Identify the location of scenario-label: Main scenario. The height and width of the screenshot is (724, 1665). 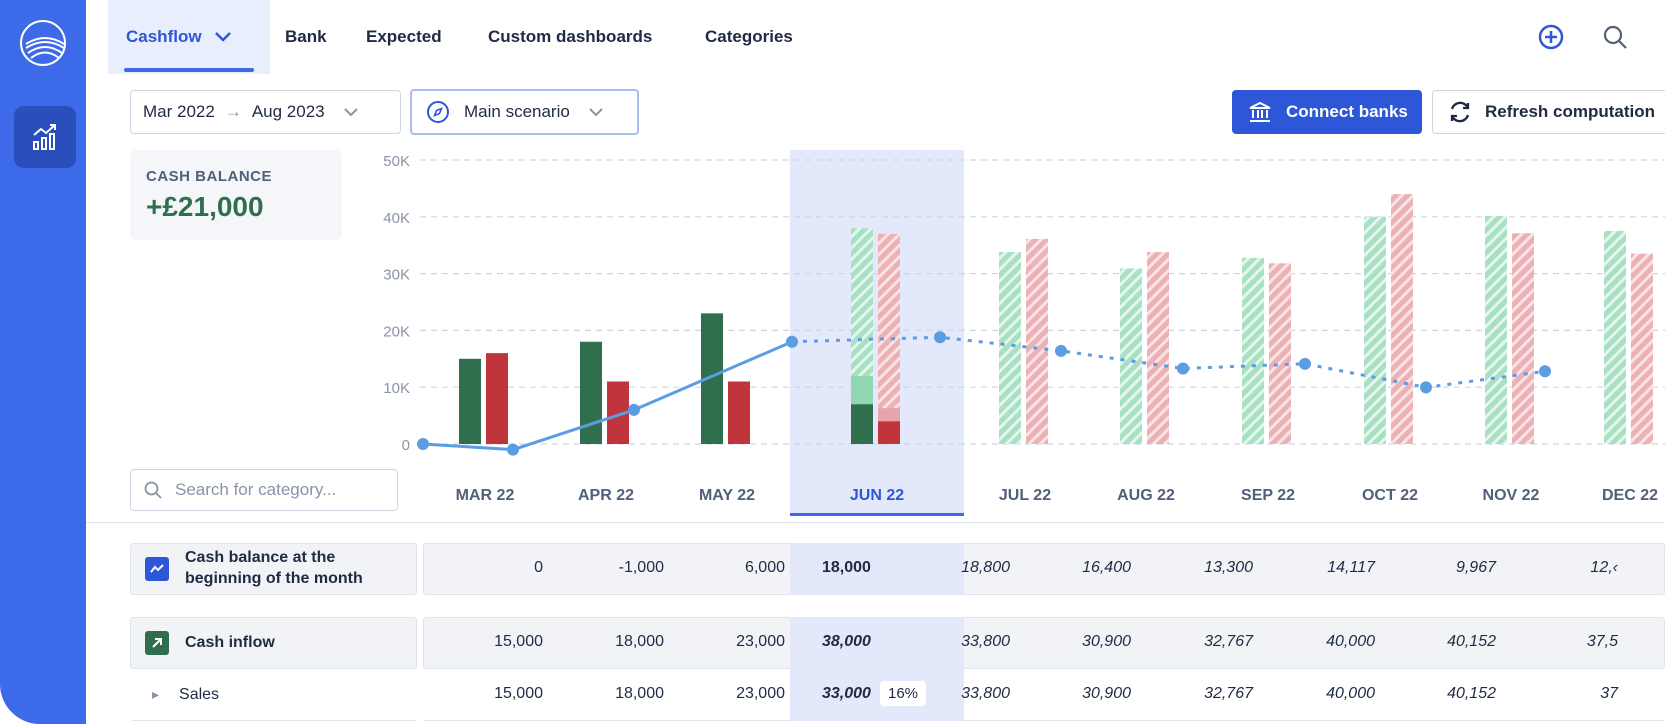
(517, 111).